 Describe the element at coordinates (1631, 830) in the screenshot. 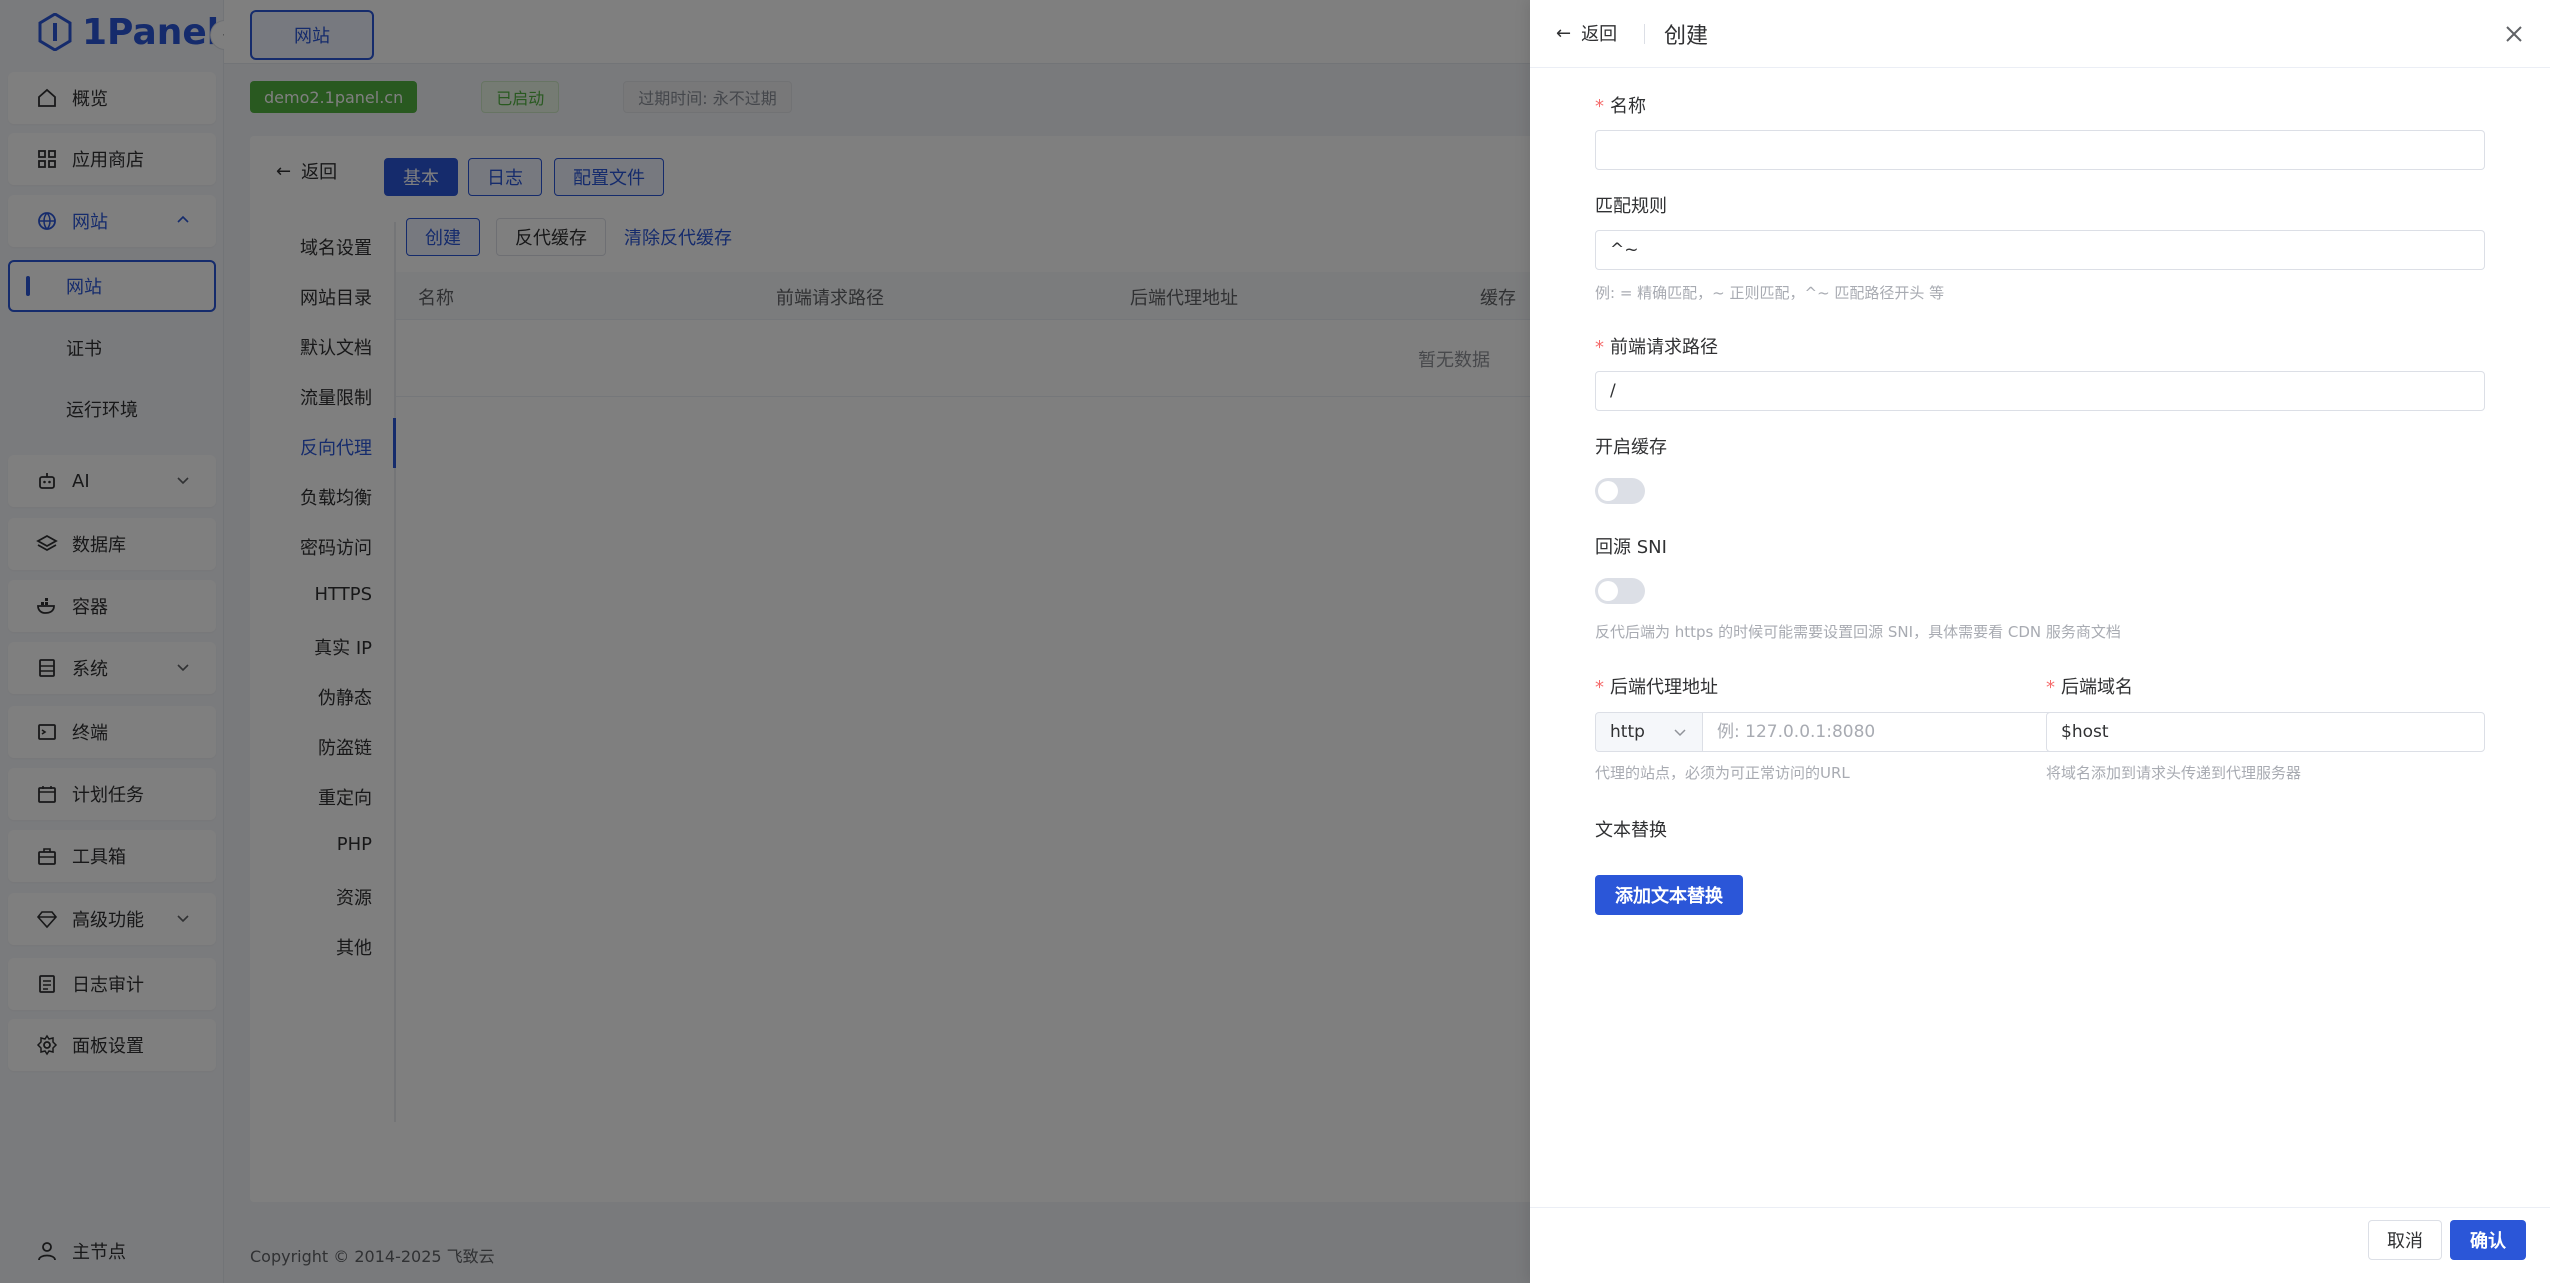

I see `text-replace-label: 文本替换` at that location.